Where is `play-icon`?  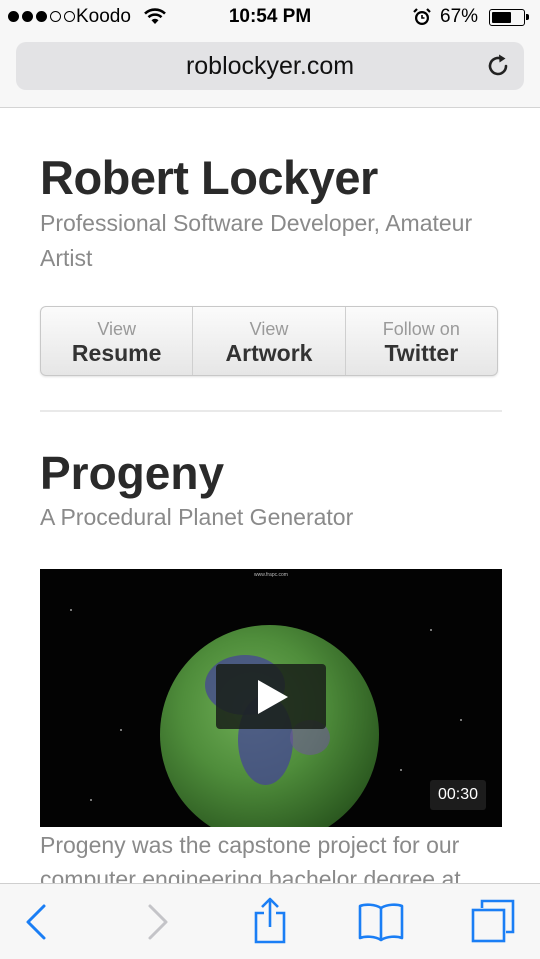 play-icon is located at coordinates (273, 697).